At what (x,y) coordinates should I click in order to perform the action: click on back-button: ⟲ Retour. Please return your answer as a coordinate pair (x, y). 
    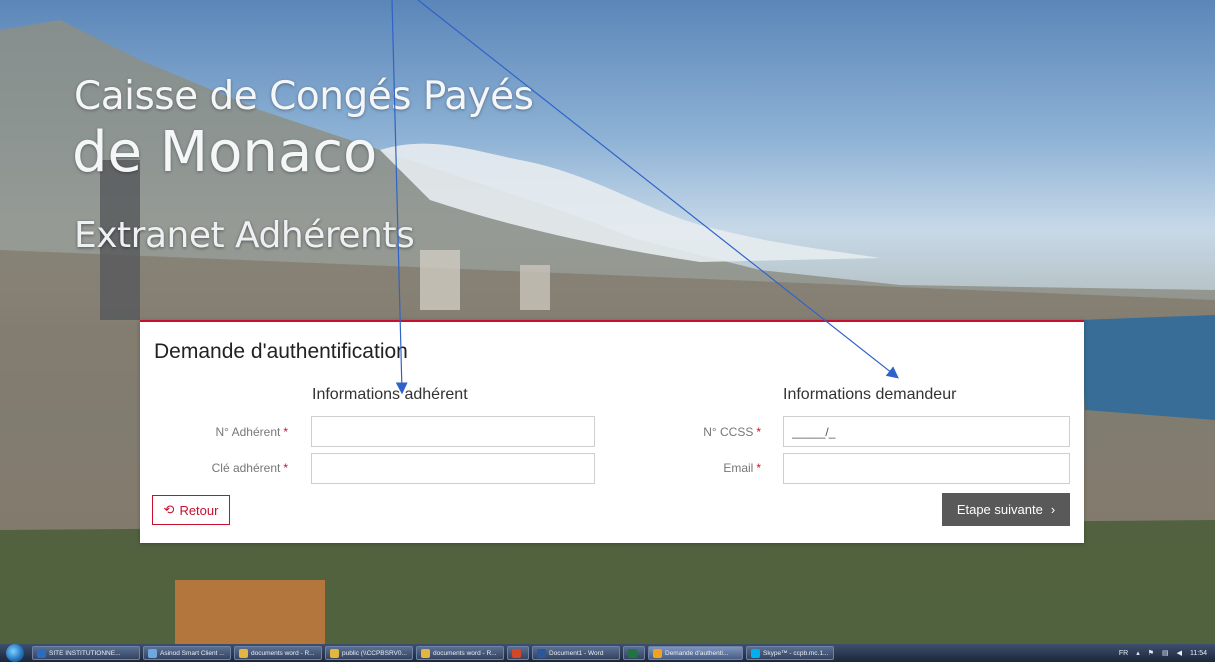
    Looking at the image, I should click on (191, 510).